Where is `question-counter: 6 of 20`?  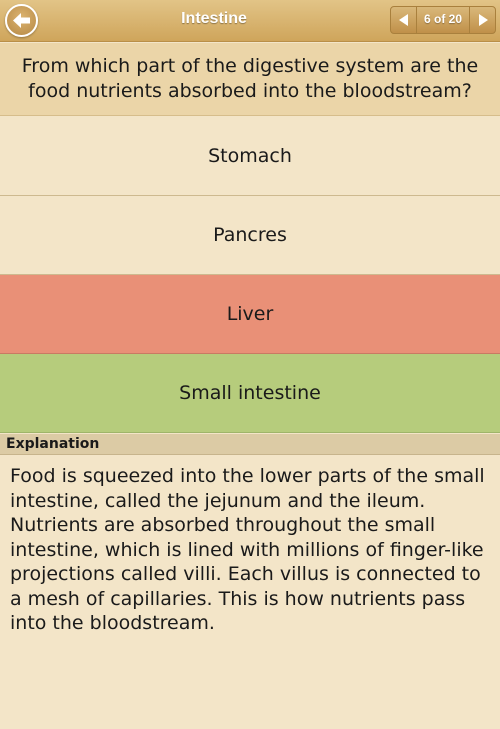
question-counter: 6 of 20 is located at coordinates (442, 19).